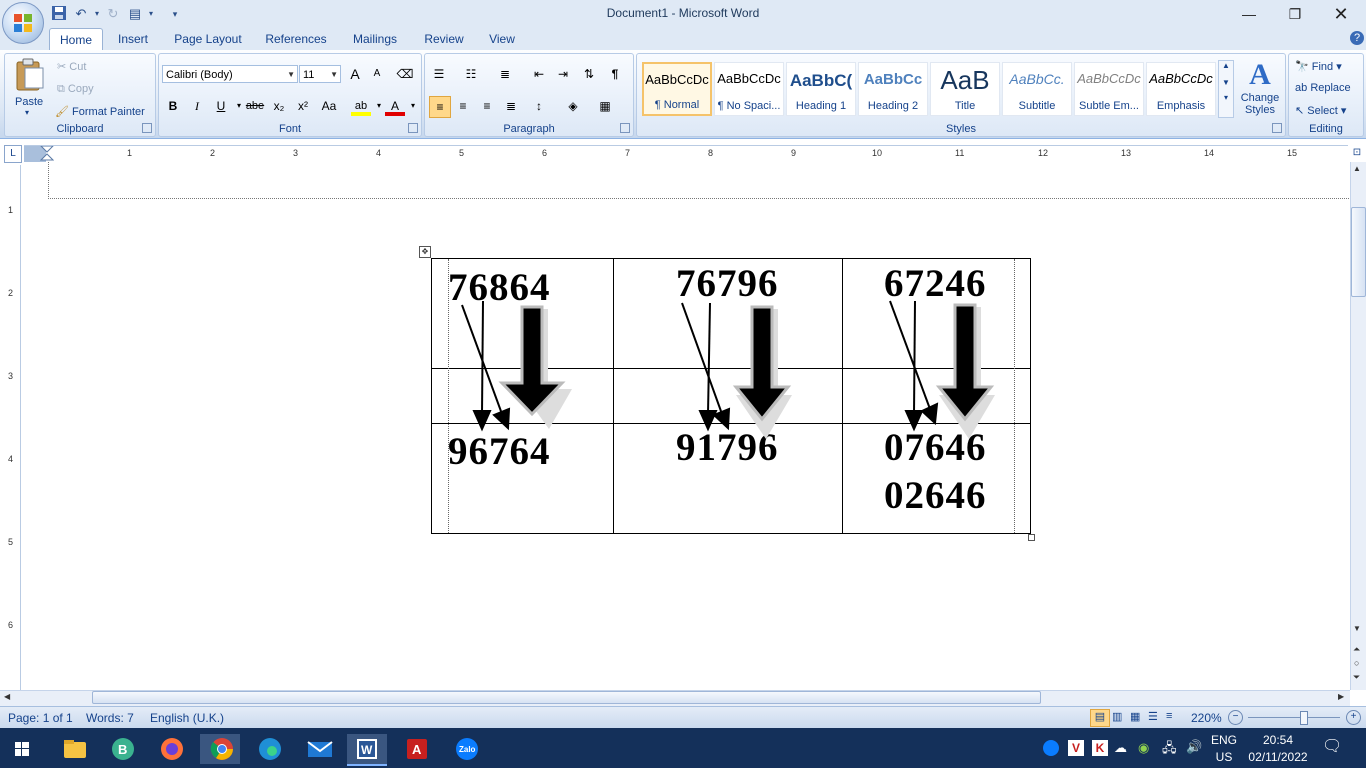 The image size is (1366, 768). What do you see at coordinates (1260, 89) in the screenshot?
I see `change-styles-button: A Change Styles` at bounding box center [1260, 89].